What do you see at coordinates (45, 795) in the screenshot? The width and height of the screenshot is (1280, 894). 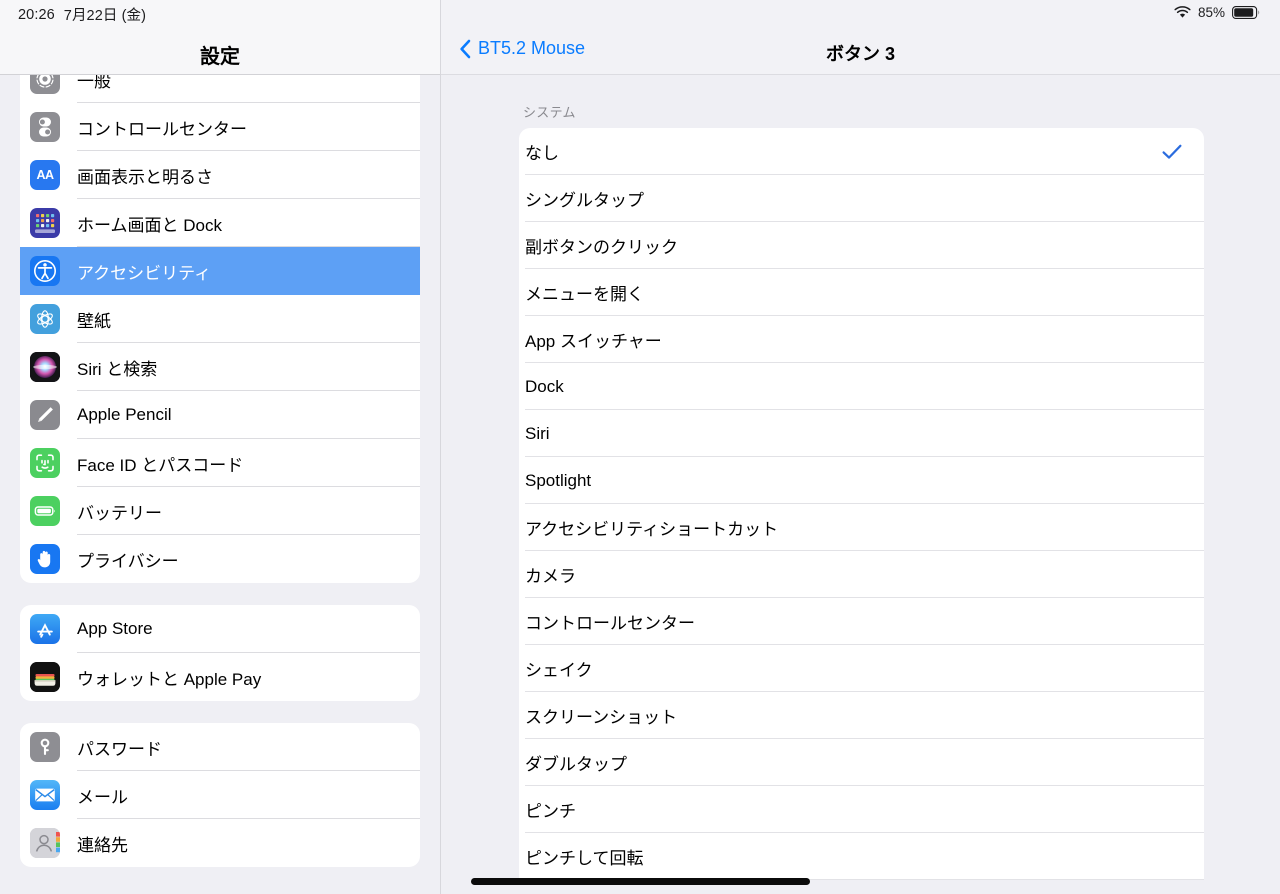 I see `mail-icon` at bounding box center [45, 795].